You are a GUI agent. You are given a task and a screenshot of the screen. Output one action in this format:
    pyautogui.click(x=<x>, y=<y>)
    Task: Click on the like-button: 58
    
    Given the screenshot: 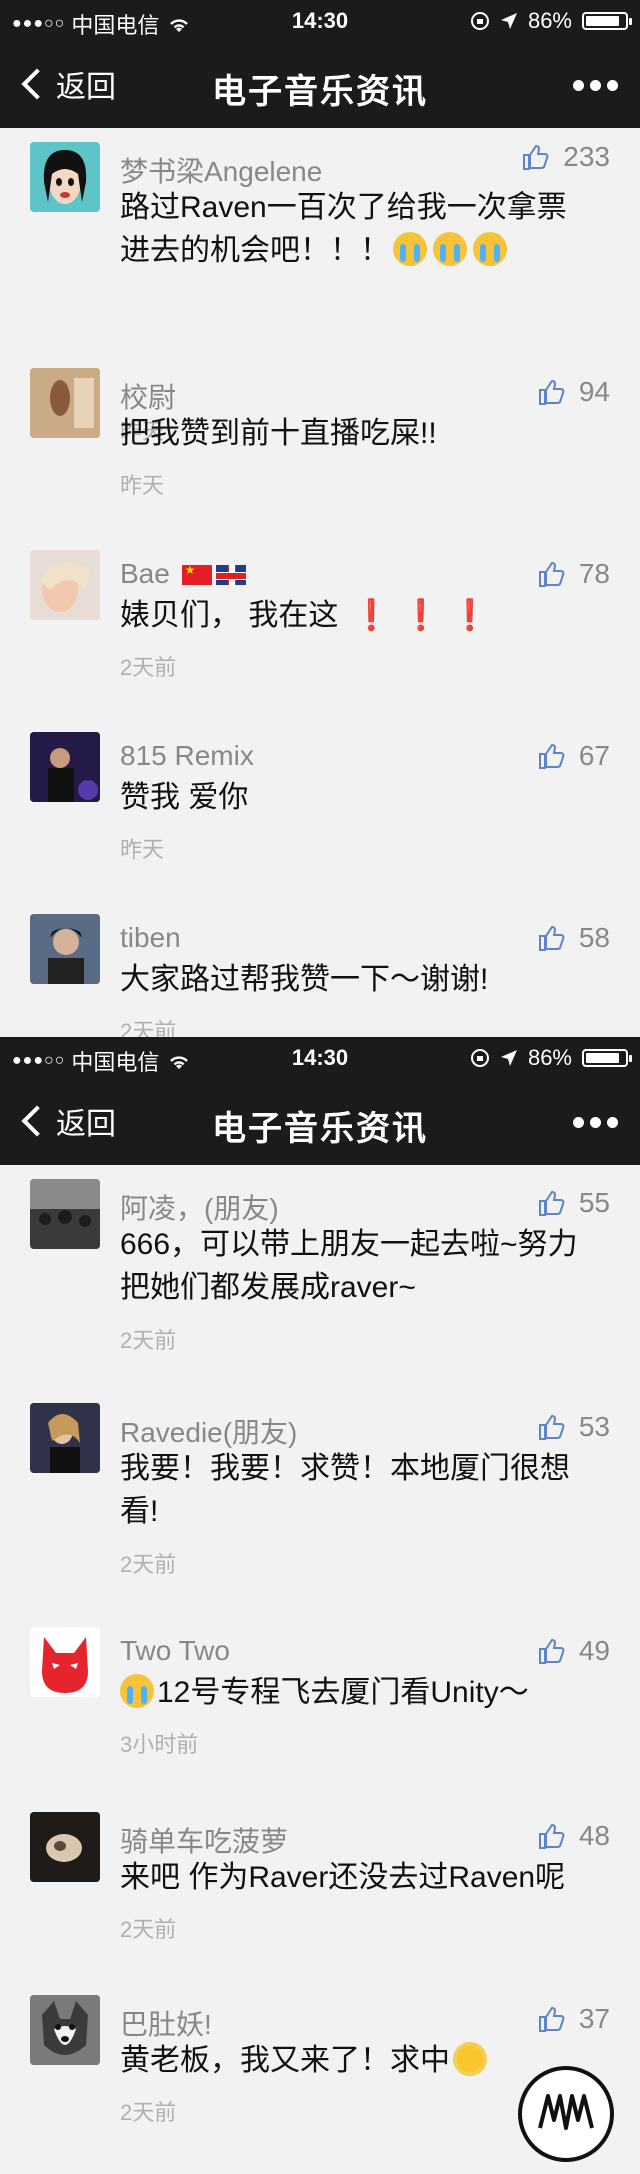 What is the action you would take?
    pyautogui.click(x=573, y=938)
    